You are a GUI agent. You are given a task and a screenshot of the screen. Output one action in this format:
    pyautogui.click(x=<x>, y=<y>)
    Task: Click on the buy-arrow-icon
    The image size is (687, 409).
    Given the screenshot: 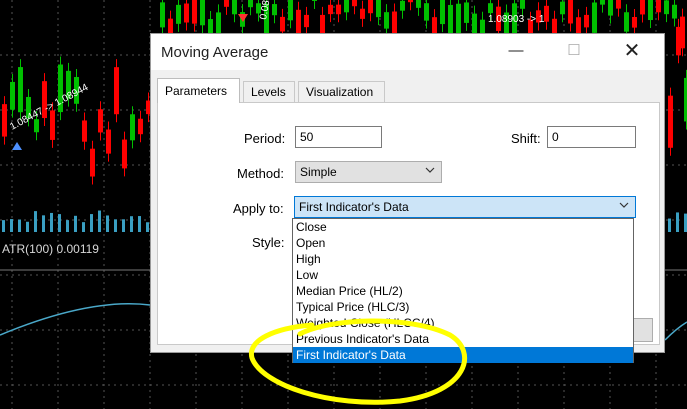 What is the action you would take?
    pyautogui.click(x=17, y=146)
    